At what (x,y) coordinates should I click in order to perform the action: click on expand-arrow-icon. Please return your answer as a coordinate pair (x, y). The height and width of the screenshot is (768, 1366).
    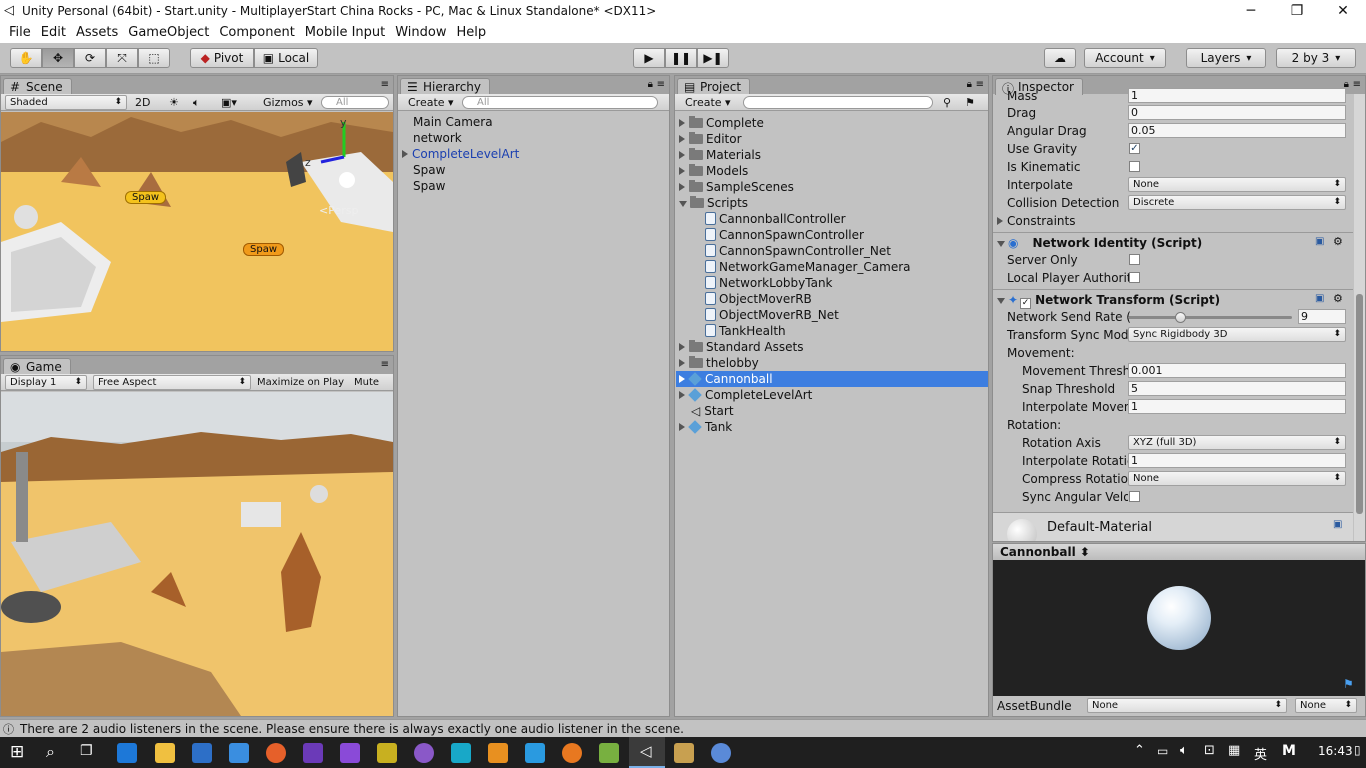
    Looking at the image, I should click on (405, 154).